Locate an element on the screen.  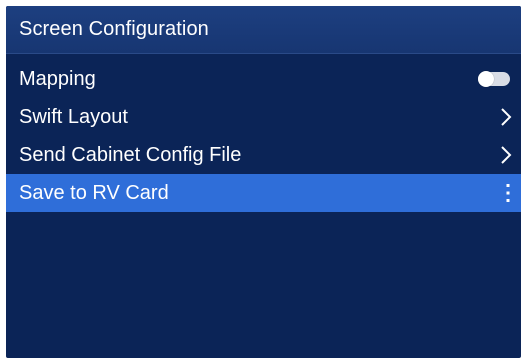
menu-item-swift-layout: Swift Layout is located at coordinates (263, 117).